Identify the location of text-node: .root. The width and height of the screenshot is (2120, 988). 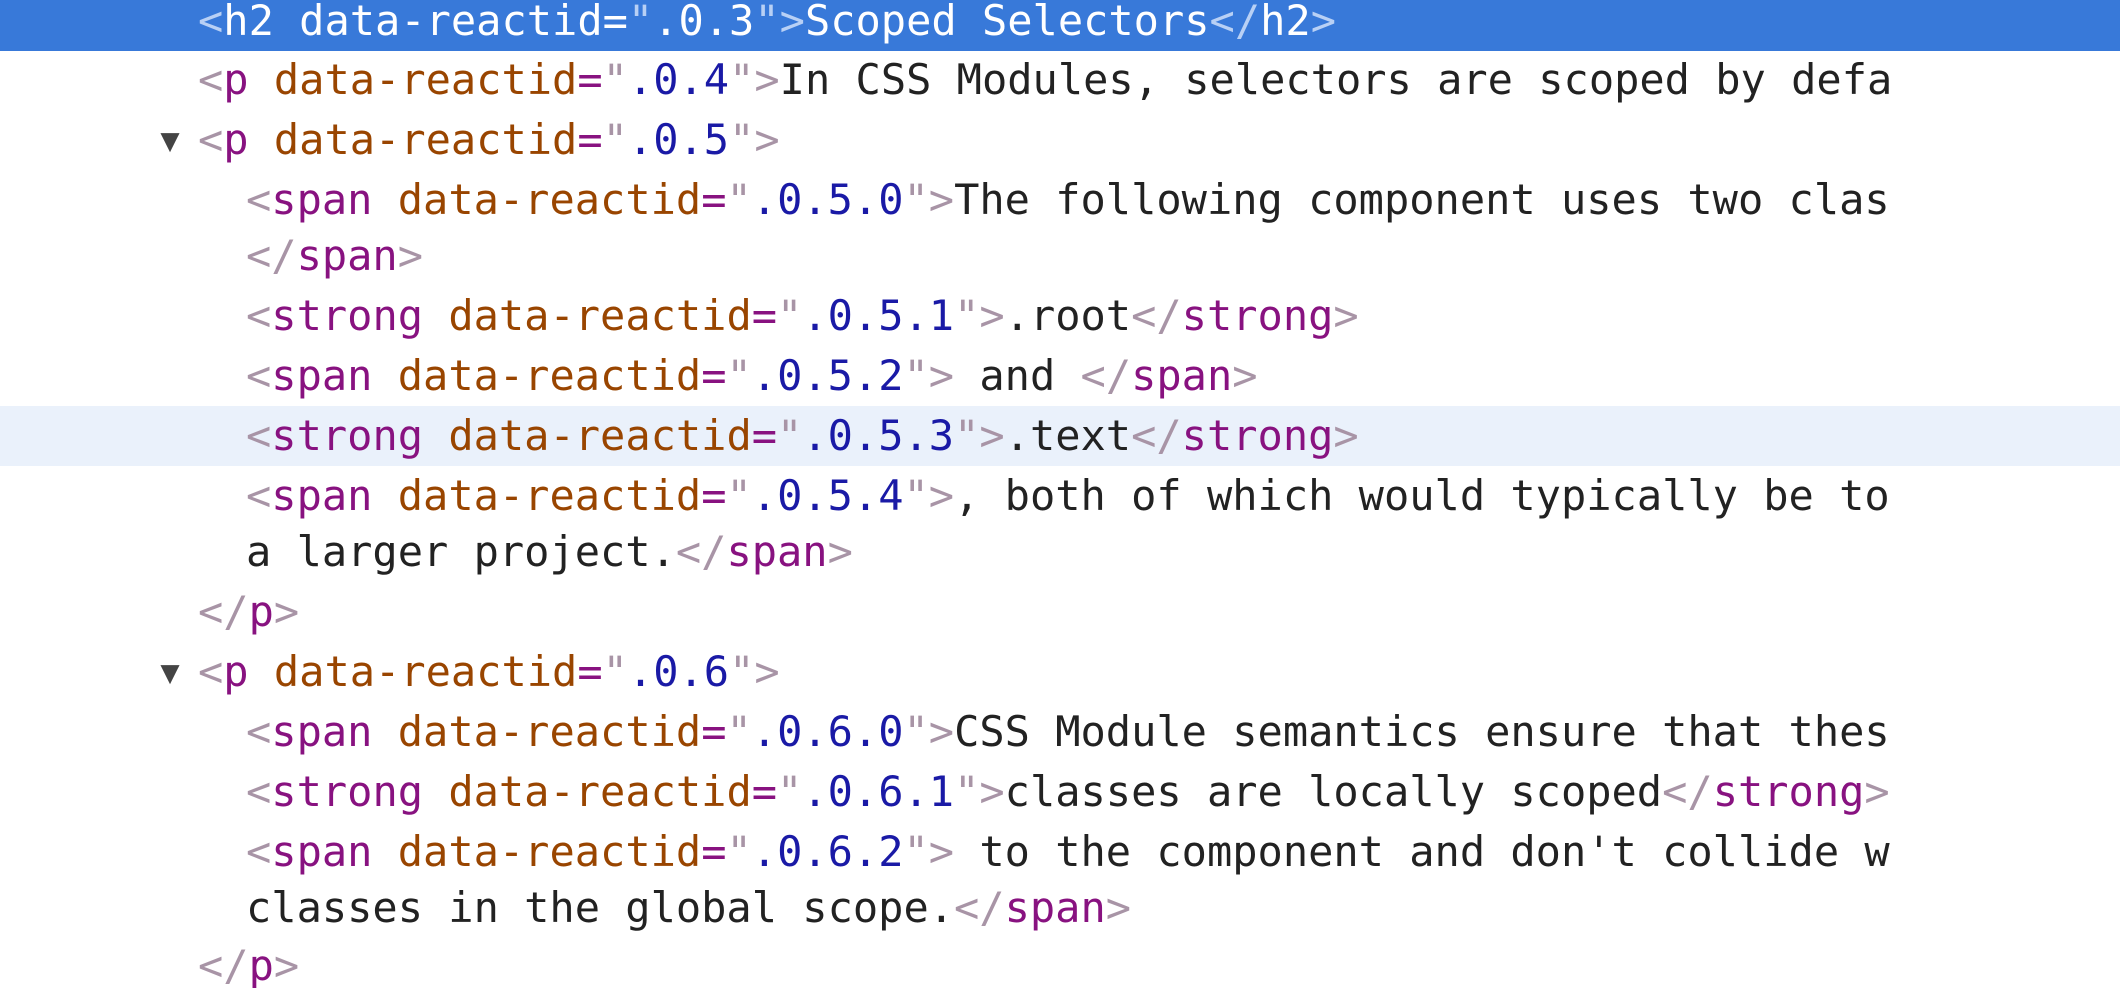
(1068, 315).